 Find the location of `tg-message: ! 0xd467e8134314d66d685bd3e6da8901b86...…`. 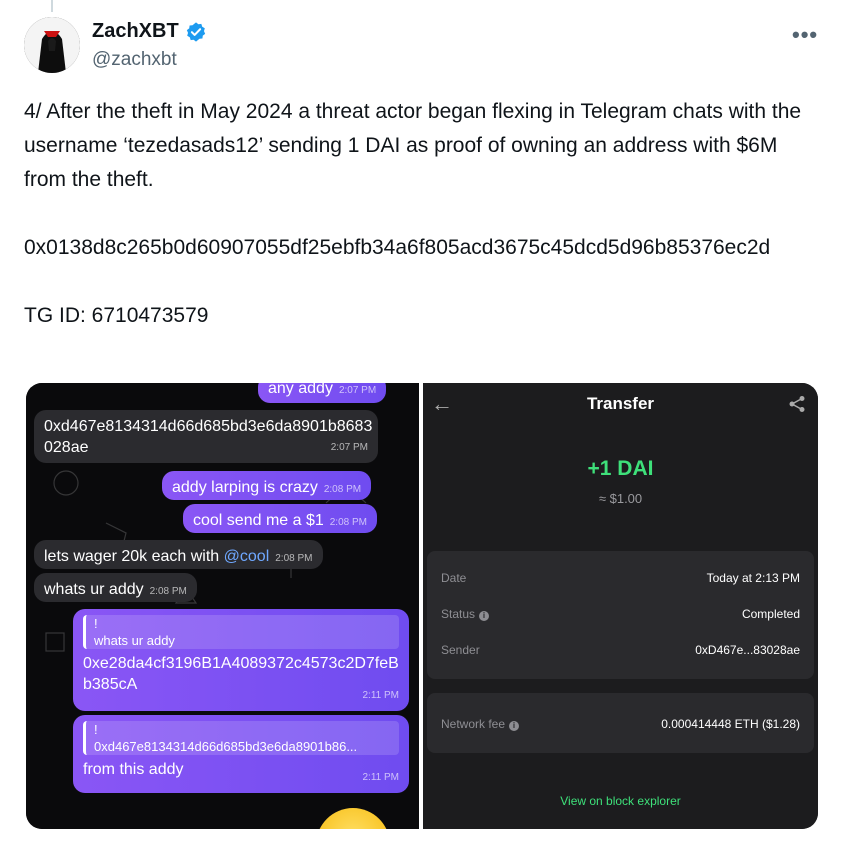

tg-message: ! 0xd467e8134314d66d685bd3e6da8901b86...… is located at coordinates (241, 754).